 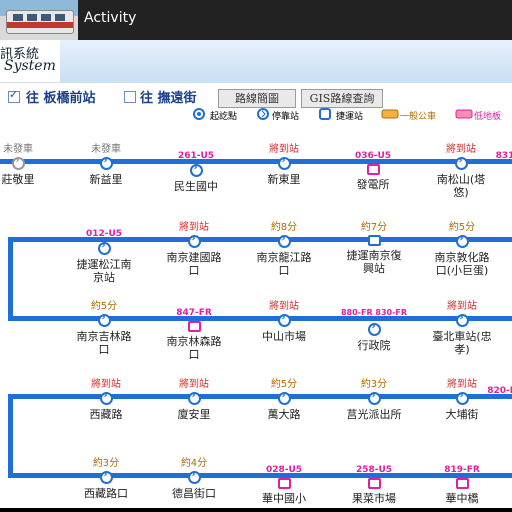 I want to click on bus-icon, so click(x=40, y=22).